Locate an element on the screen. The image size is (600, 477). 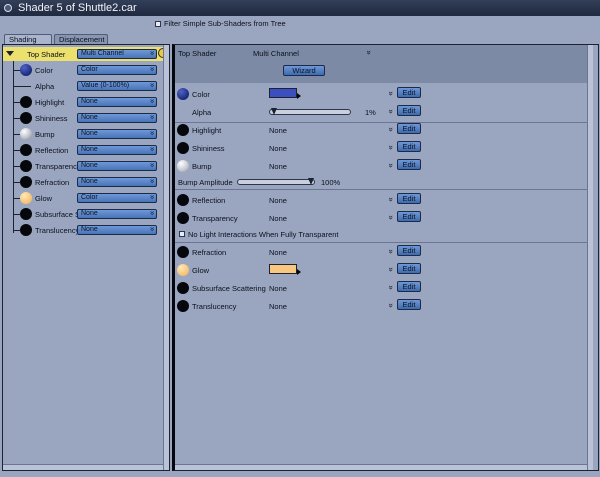
bump-select: None is located at coordinates (117, 134).